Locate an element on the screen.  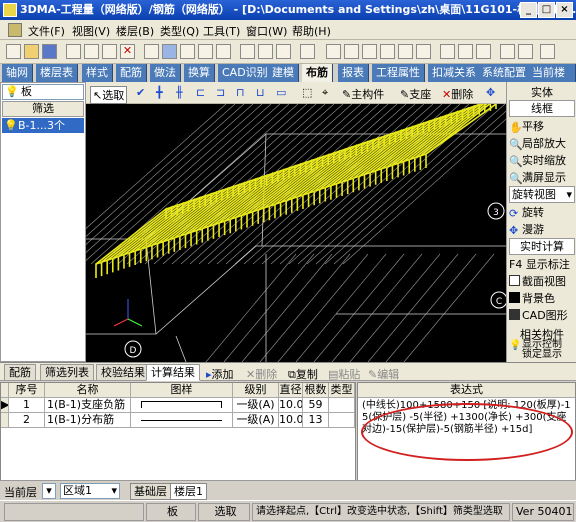
tab-cad-recognize: CAD识别 is located at coordinates (245, 73).